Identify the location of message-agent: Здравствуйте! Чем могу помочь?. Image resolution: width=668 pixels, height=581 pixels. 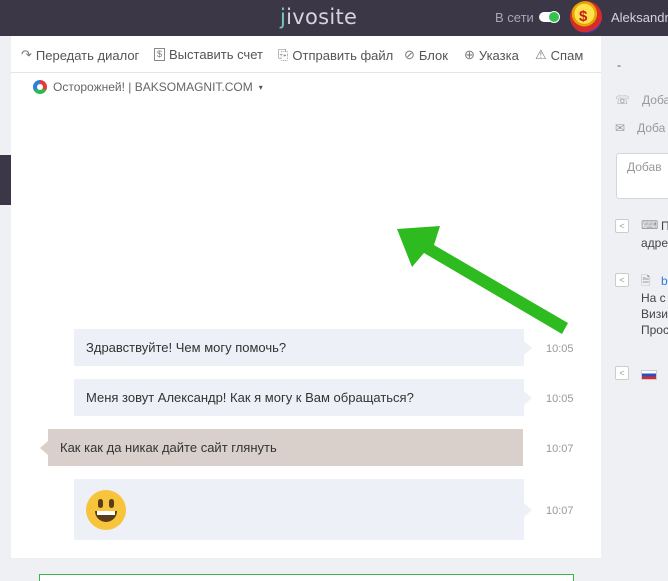
(303, 347).